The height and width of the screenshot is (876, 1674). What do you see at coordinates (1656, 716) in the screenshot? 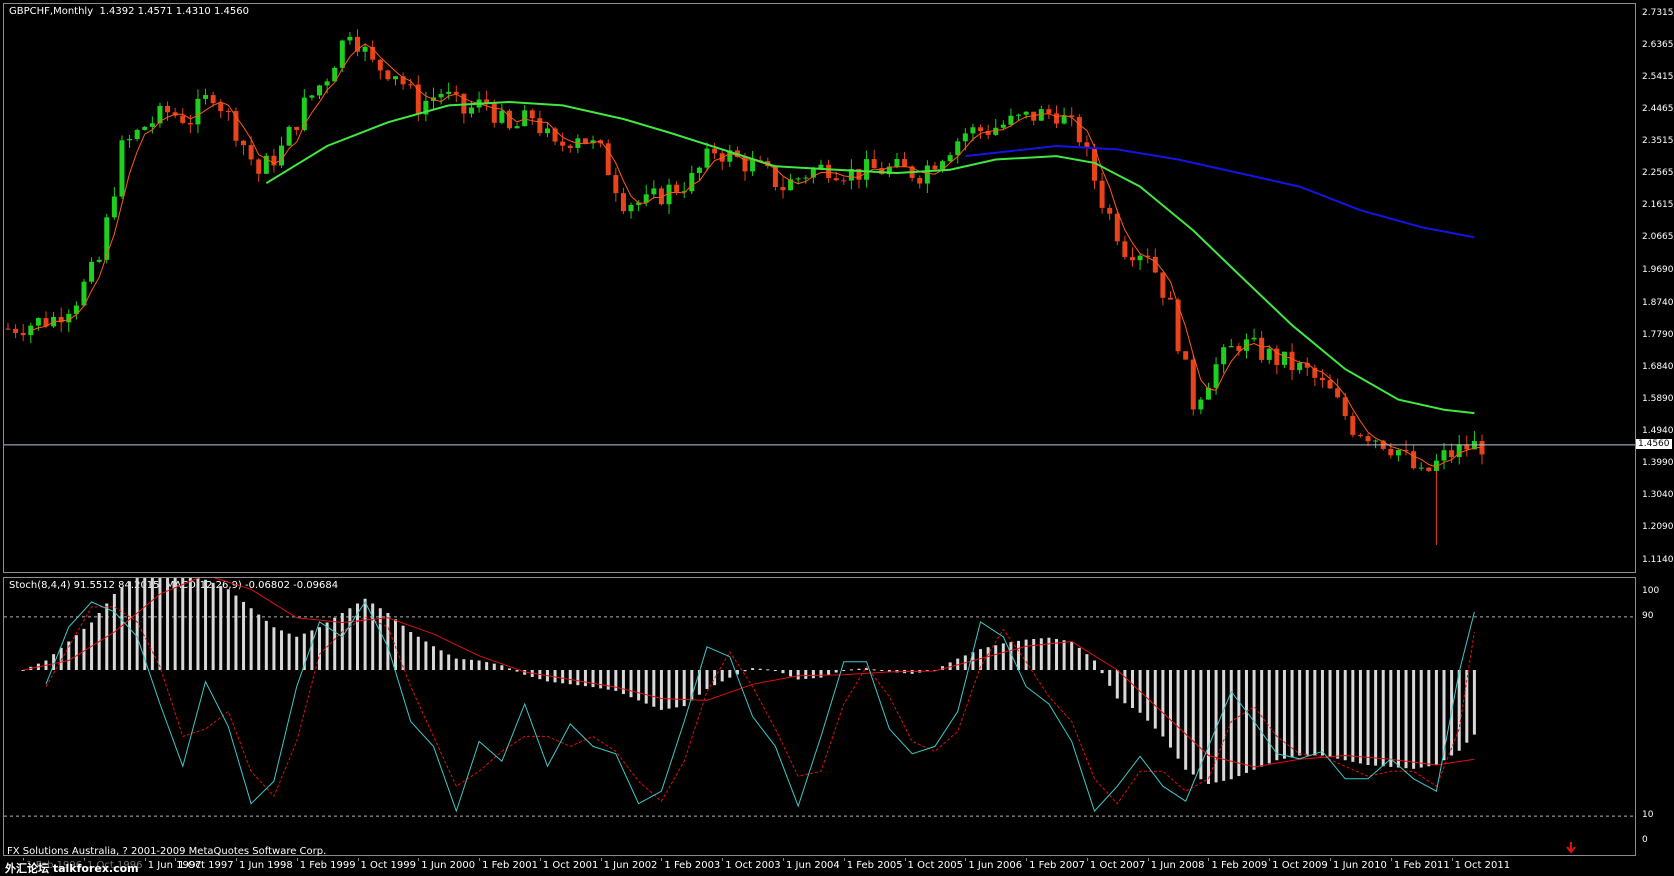
I see `oscillator-axis: 100 90 10 0` at bounding box center [1656, 716].